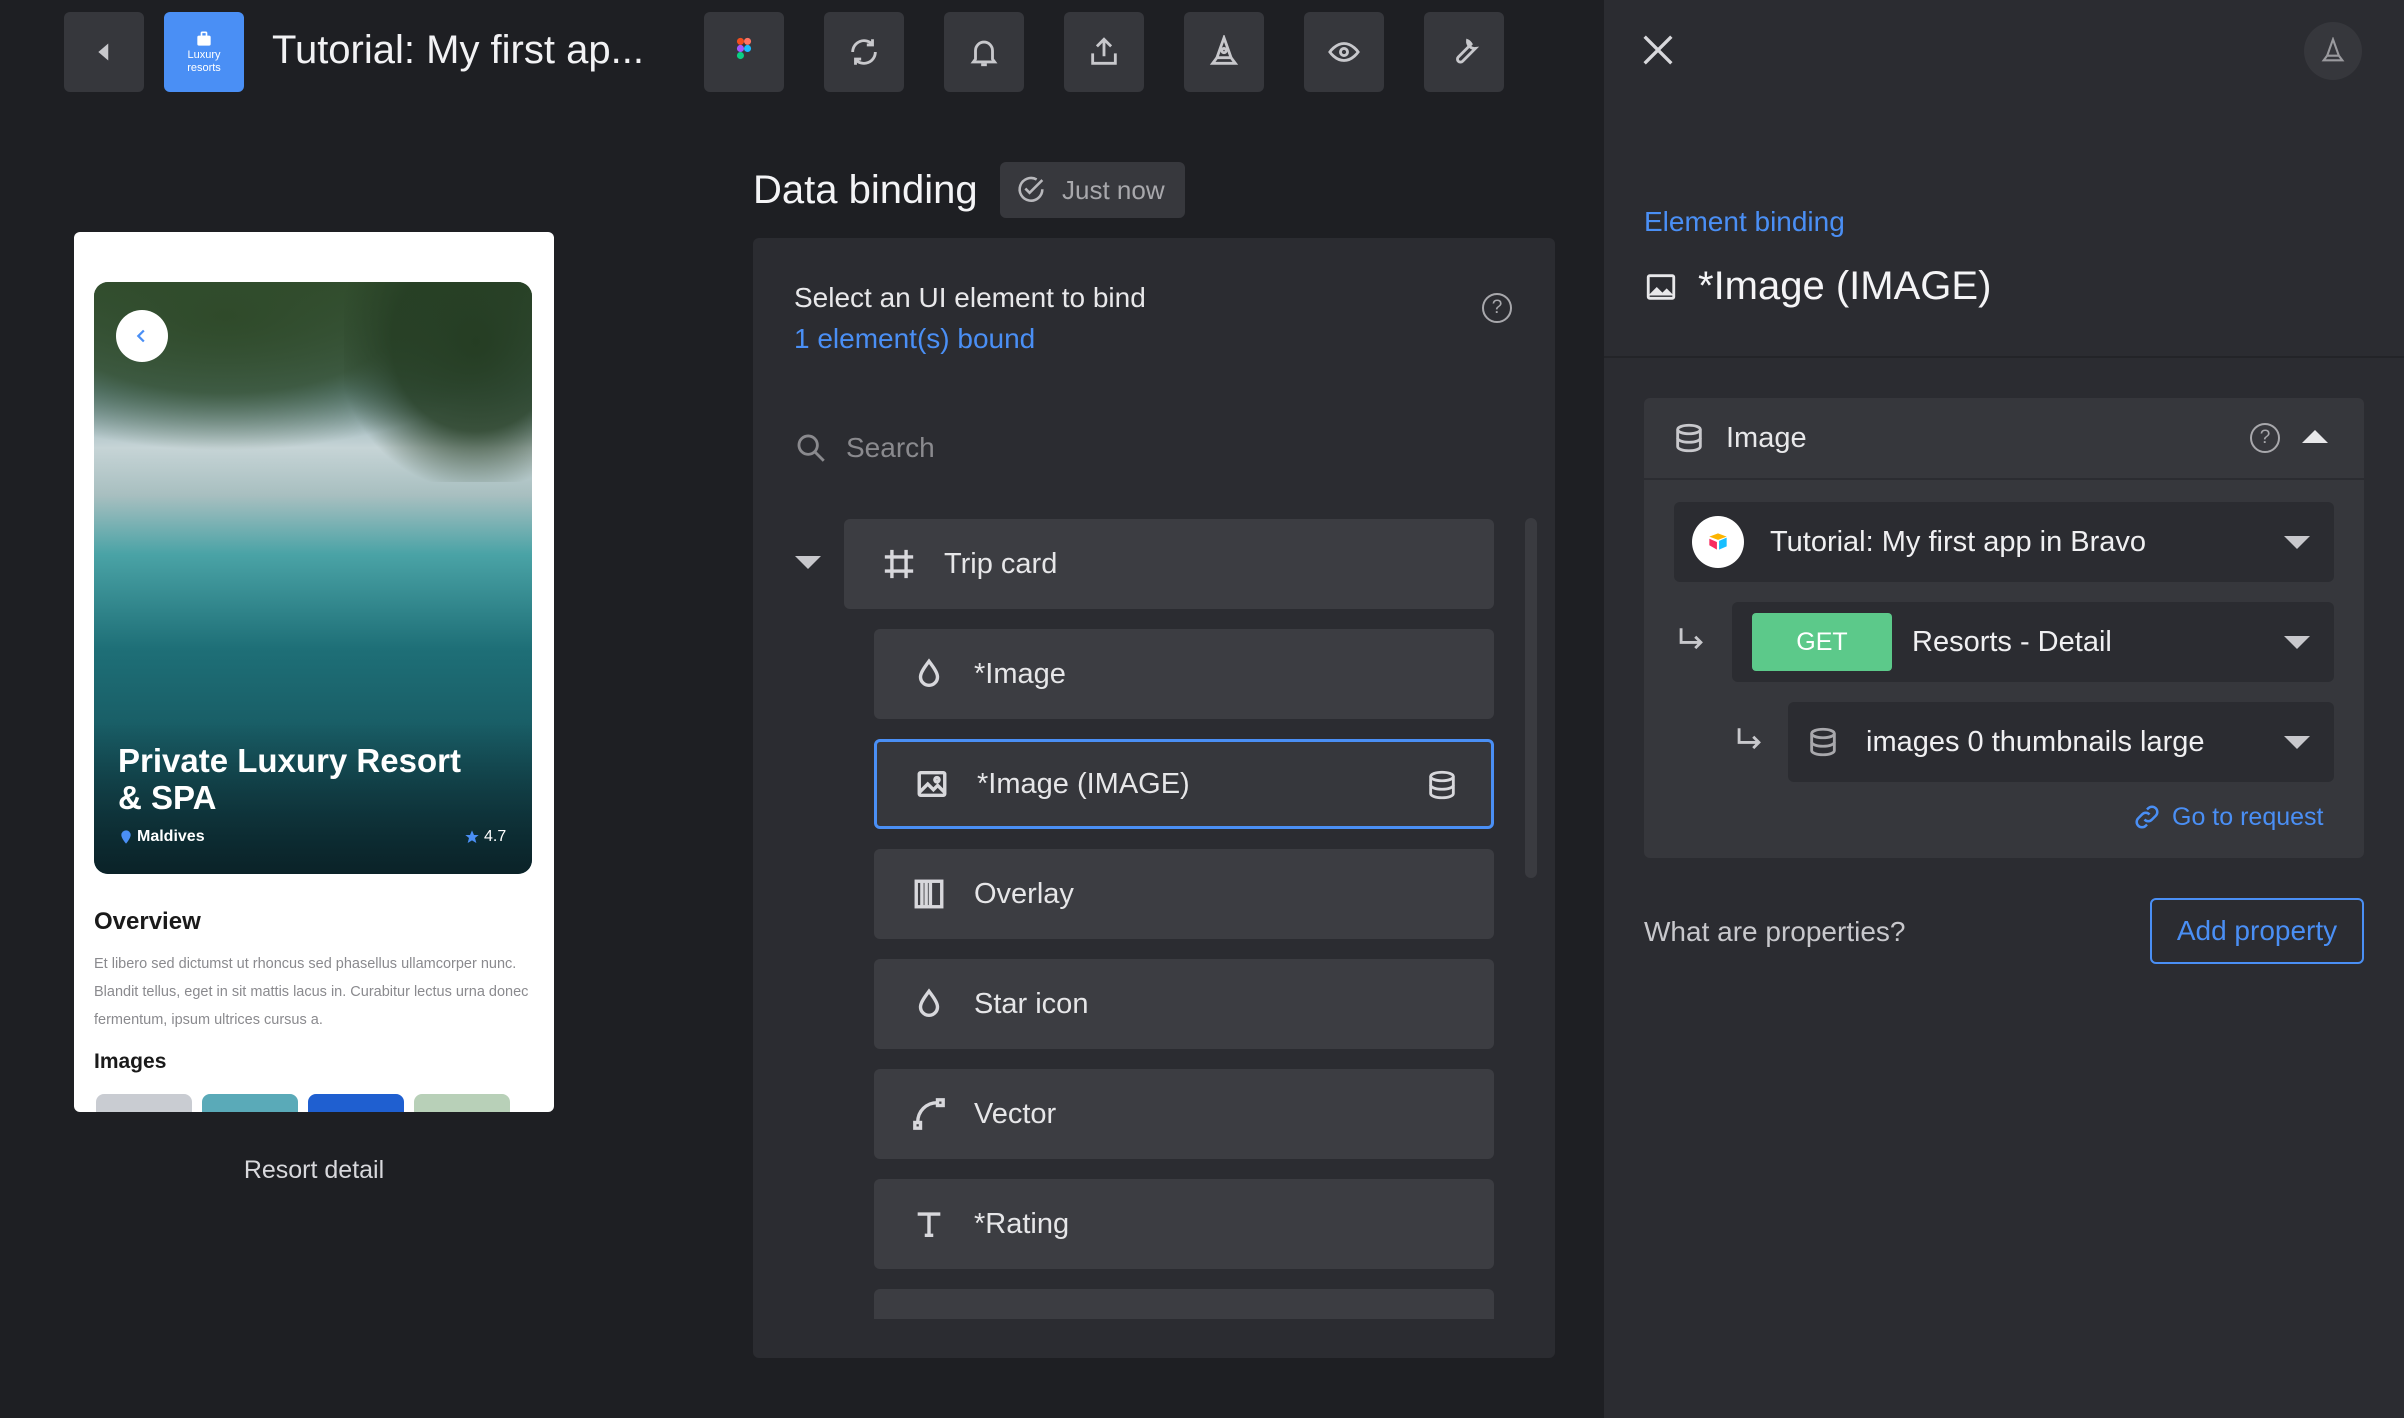 The width and height of the screenshot is (2404, 1418). What do you see at coordinates (2012, 641) in the screenshot?
I see `request-name: Resorts - Detail` at bounding box center [2012, 641].